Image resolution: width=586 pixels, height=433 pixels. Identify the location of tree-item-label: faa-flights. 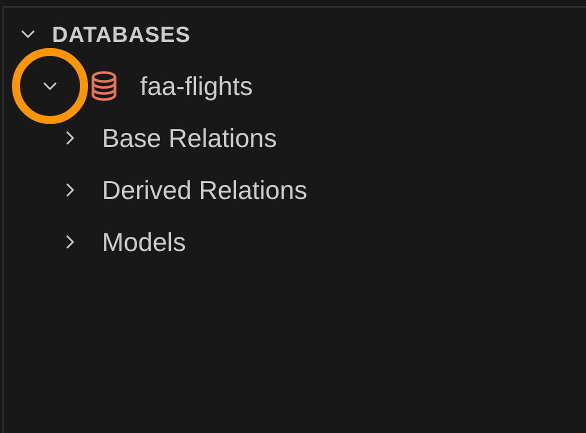
(196, 86).